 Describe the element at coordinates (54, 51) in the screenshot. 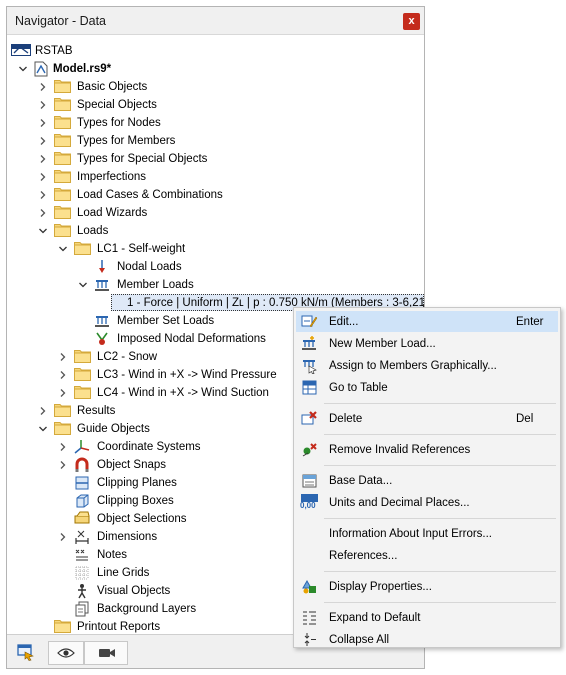

I see `tree-item-label: RSTAB` at that location.